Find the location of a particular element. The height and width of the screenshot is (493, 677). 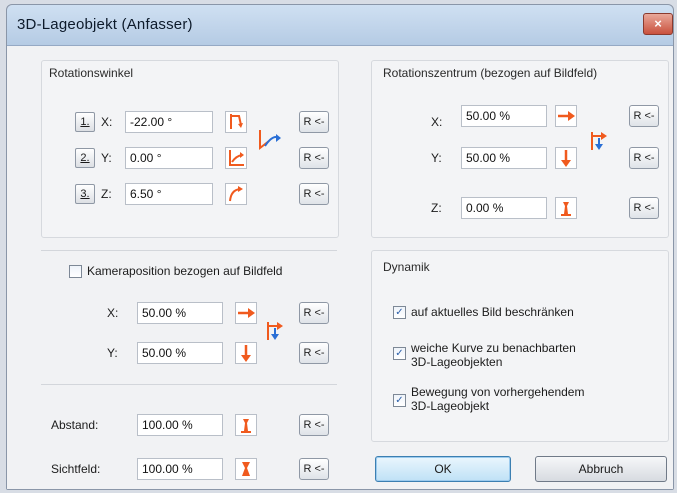

motion-from-previous-checkbox: ✓ is located at coordinates (399, 400).